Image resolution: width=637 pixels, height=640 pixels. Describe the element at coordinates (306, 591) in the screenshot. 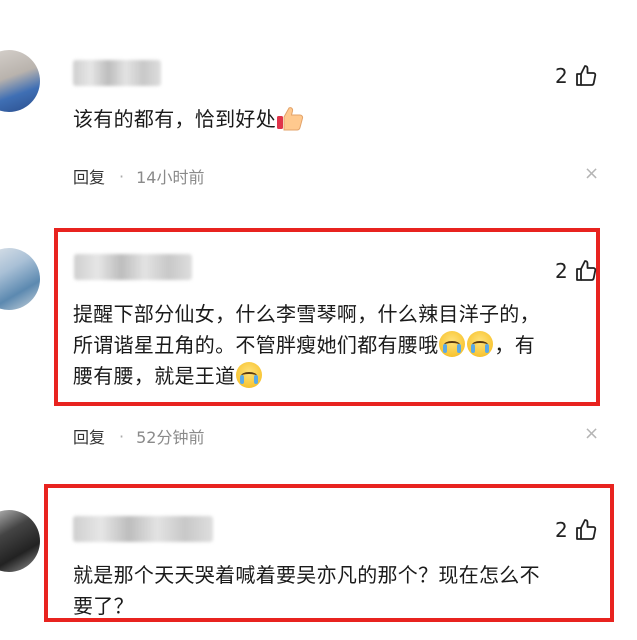

I see `comment-text: 就是那个天天哭着喊着要吴亦凡的那个？现在怎么不 要了？` at that location.